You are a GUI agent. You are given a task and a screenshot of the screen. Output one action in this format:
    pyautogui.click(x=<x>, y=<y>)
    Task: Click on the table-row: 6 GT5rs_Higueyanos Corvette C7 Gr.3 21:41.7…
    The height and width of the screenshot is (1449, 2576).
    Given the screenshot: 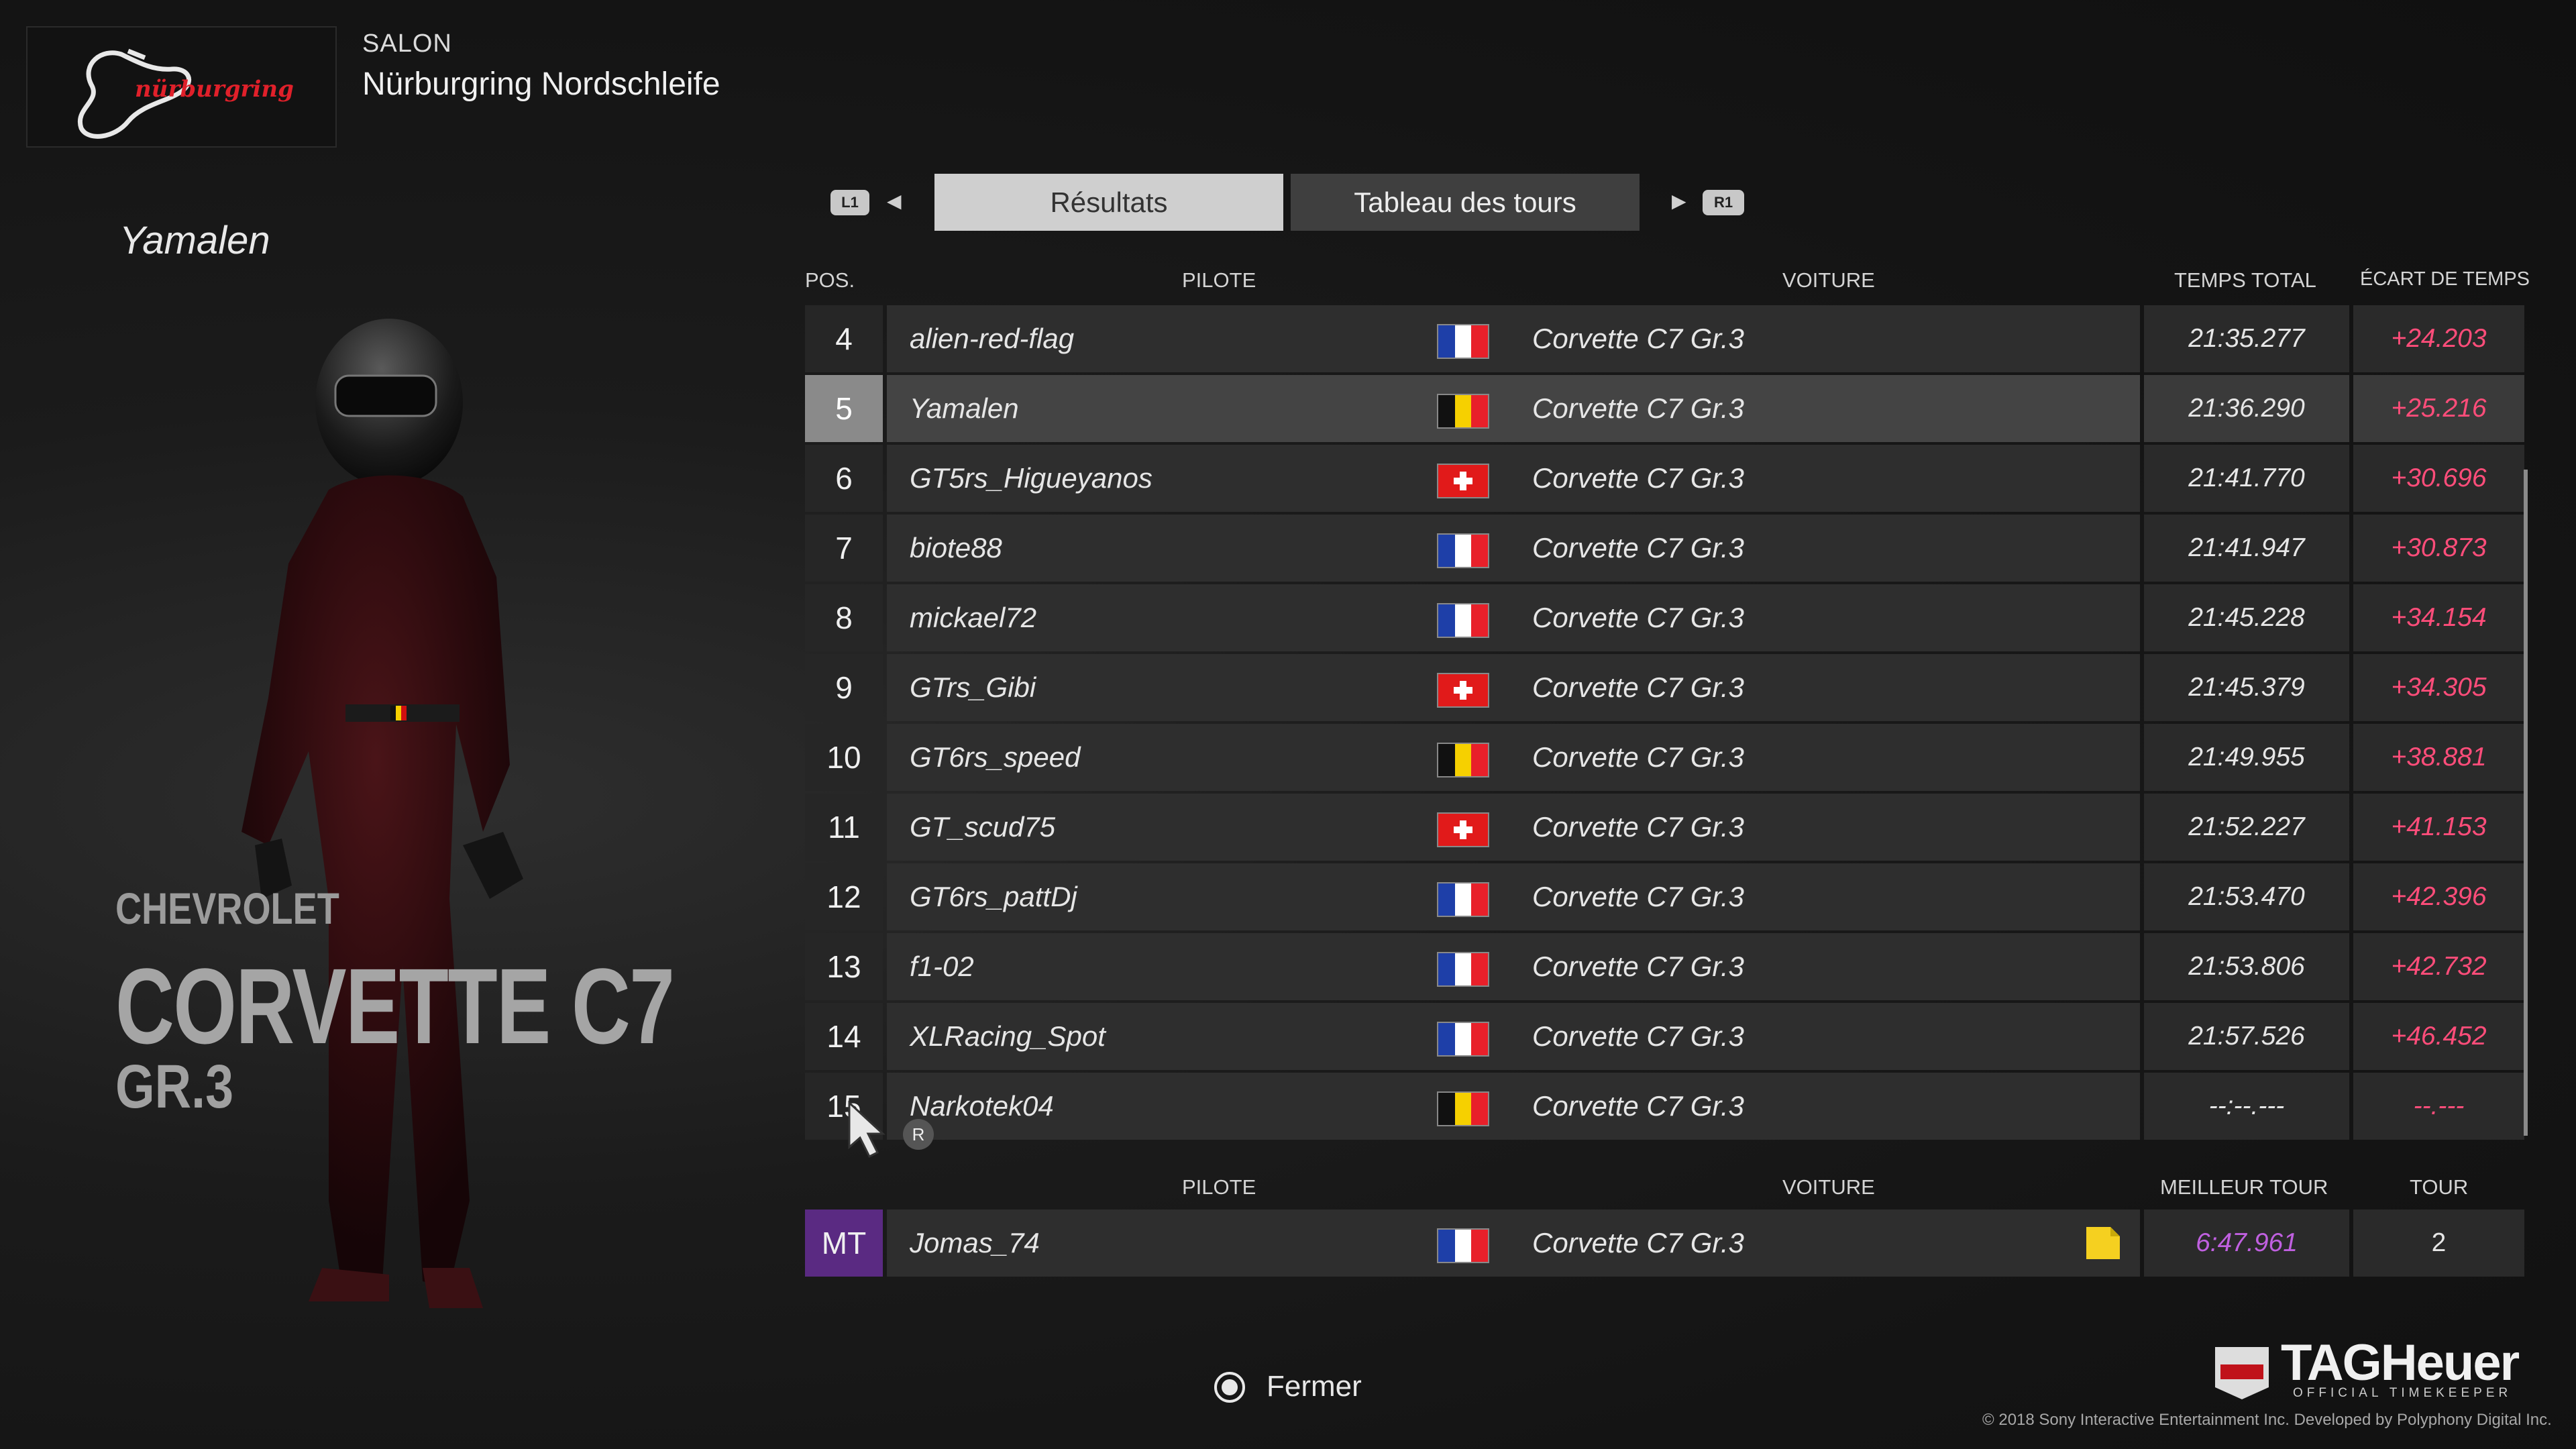 What is the action you would take?
    pyautogui.click(x=1664, y=479)
    